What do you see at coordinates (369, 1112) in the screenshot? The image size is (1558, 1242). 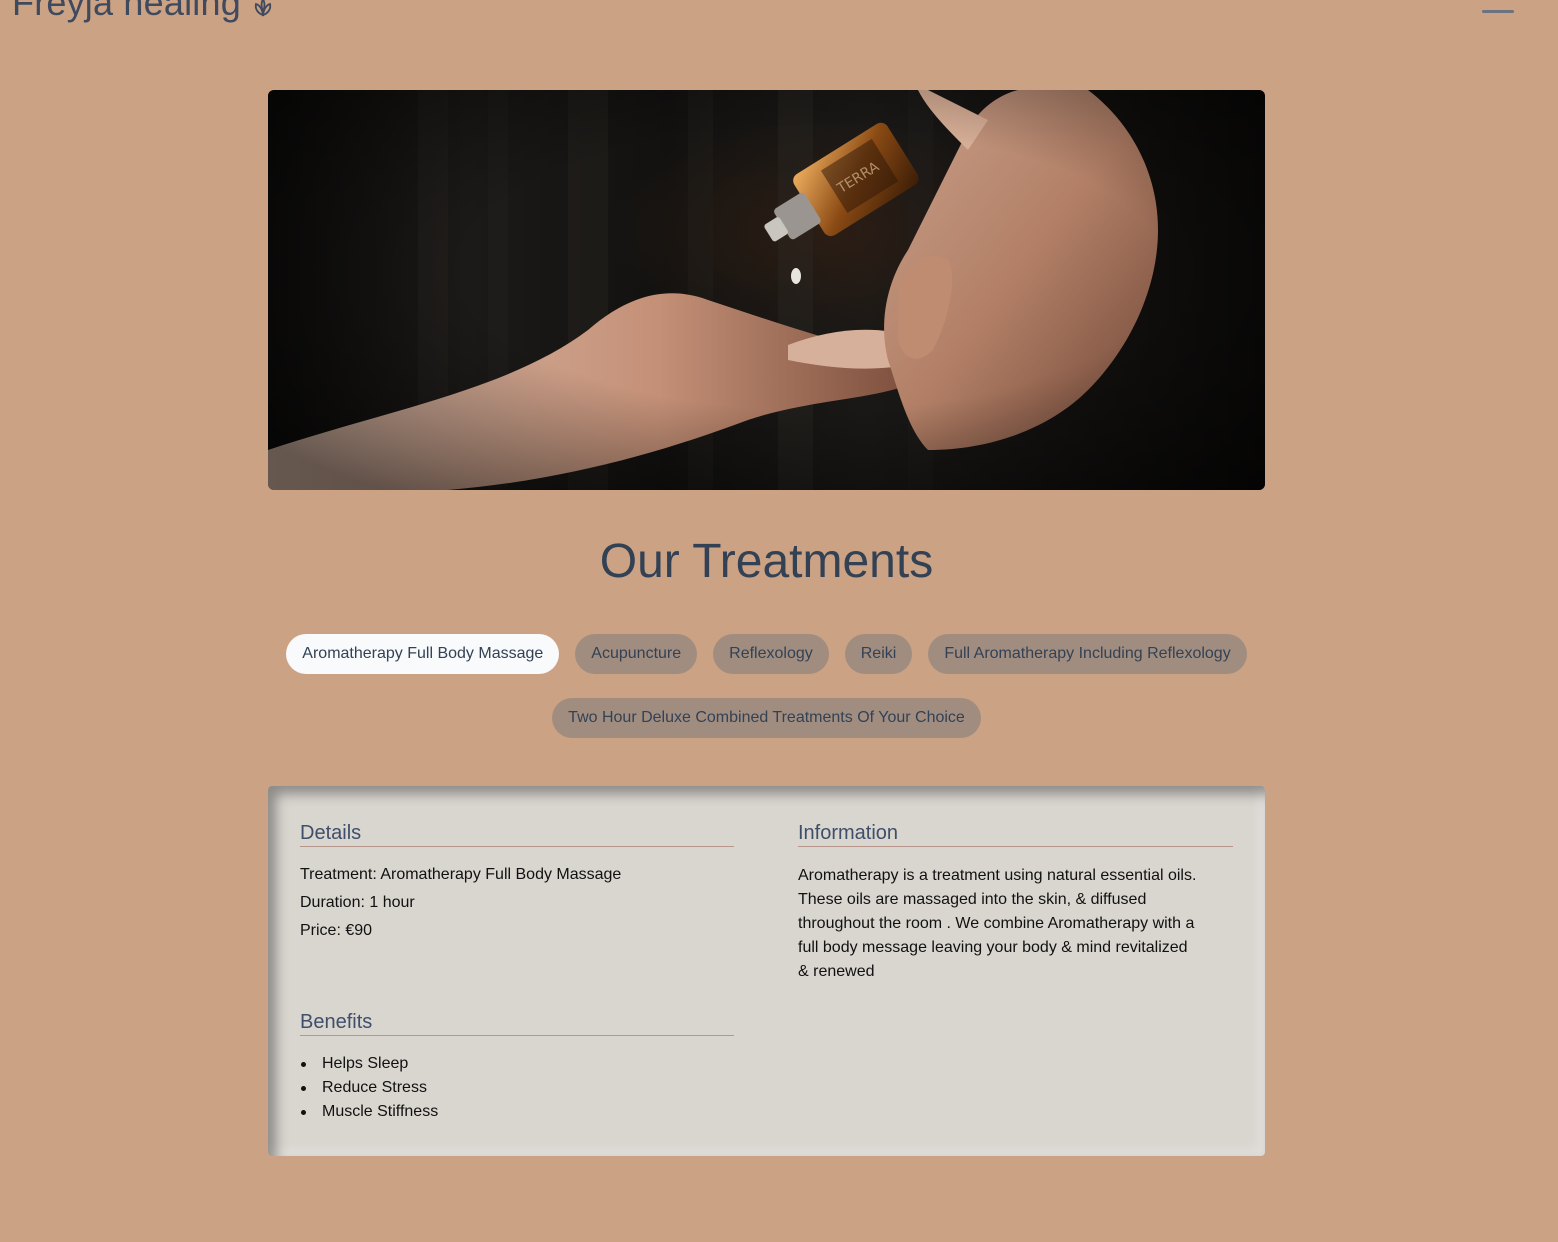 I see `list-item: Muscle Stiffness` at bounding box center [369, 1112].